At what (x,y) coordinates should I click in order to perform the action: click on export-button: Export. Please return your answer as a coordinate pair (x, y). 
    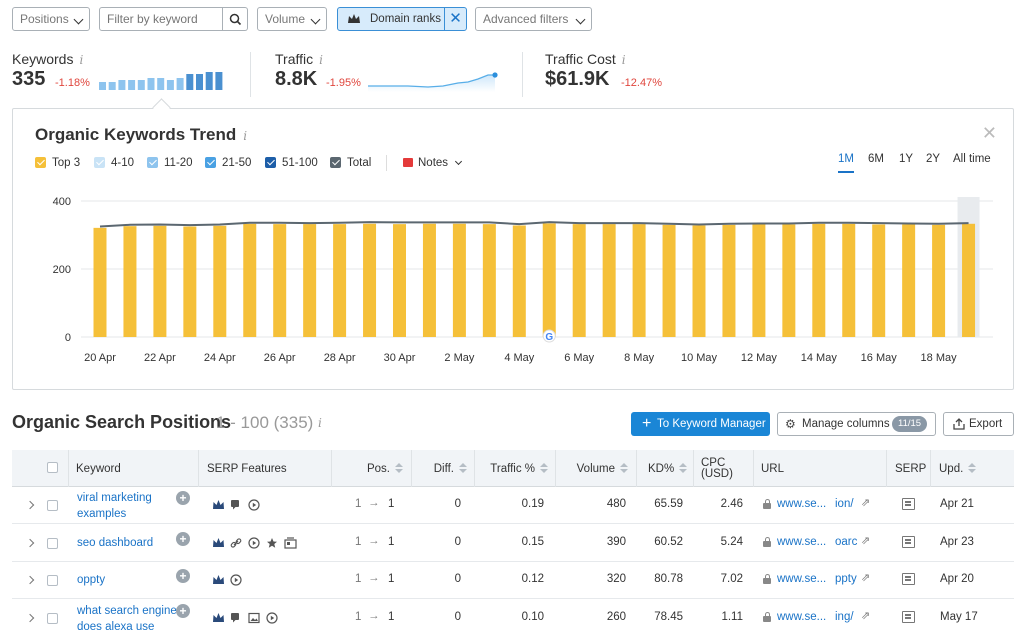
    Looking at the image, I should click on (978, 424).